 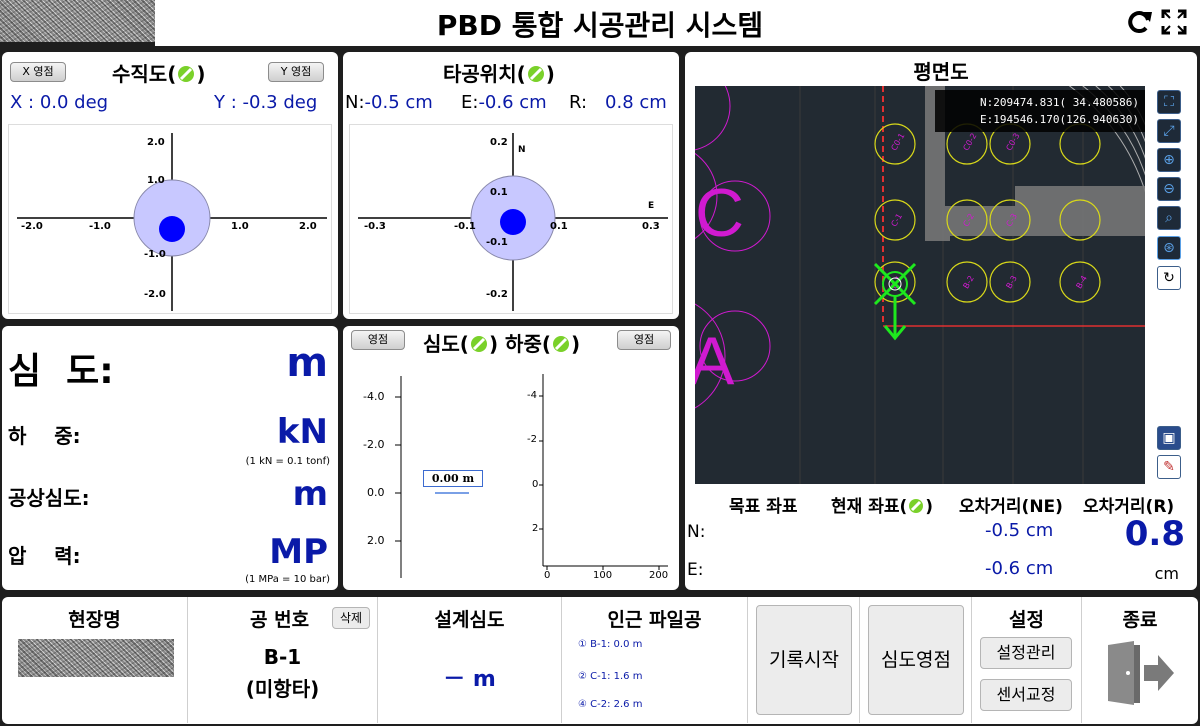 I want to click on plan-letter-a: A, so click(x=715, y=361).